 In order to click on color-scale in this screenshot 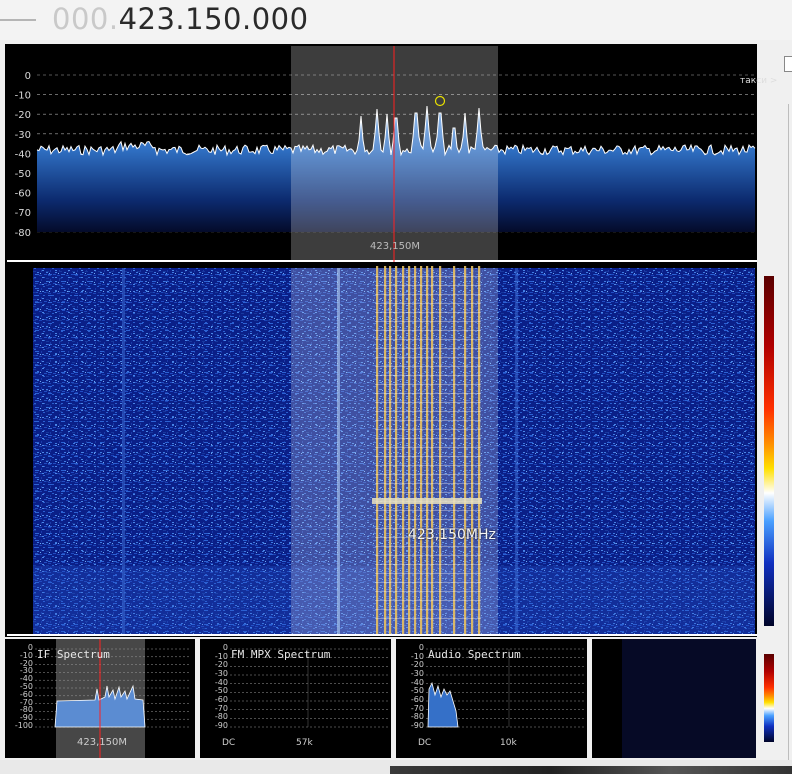, I will do `click(769, 451)`.